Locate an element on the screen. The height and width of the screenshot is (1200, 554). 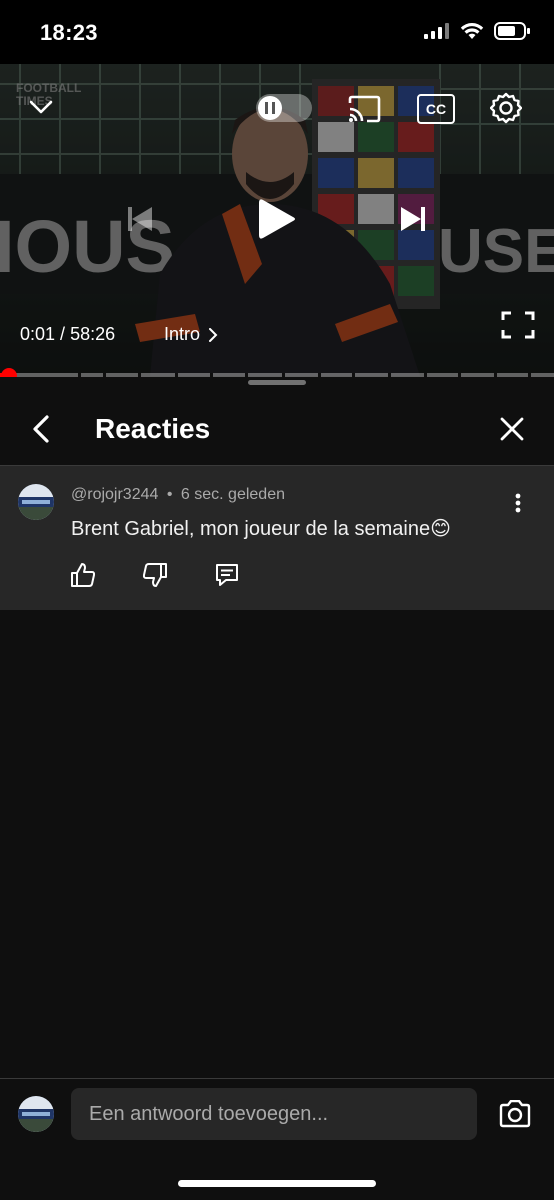
back-chevron-icon is located at coordinates (41, 429).